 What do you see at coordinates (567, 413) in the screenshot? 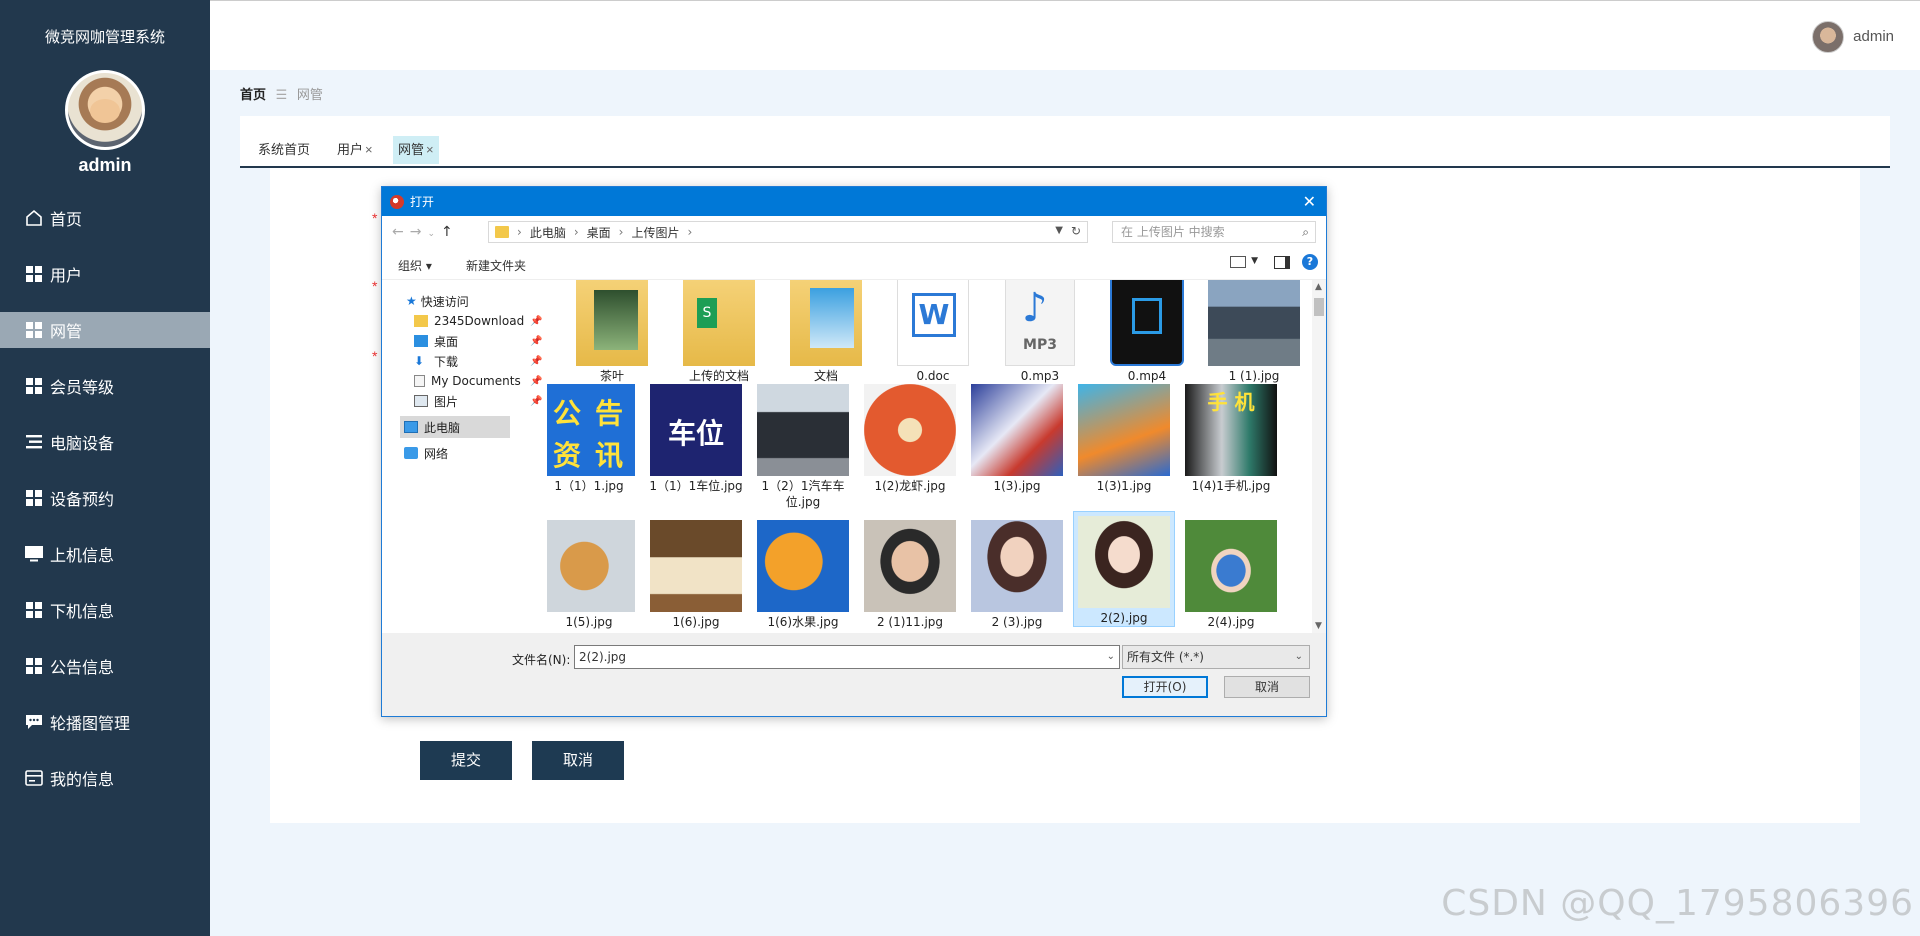
I see `thumb-glyph: 公` at bounding box center [567, 413].